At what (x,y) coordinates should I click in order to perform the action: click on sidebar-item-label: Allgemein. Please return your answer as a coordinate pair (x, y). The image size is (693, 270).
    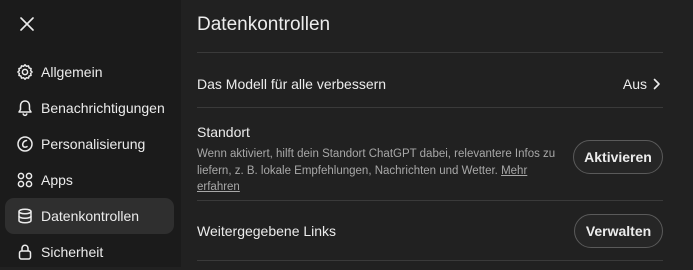
    Looking at the image, I should click on (72, 72).